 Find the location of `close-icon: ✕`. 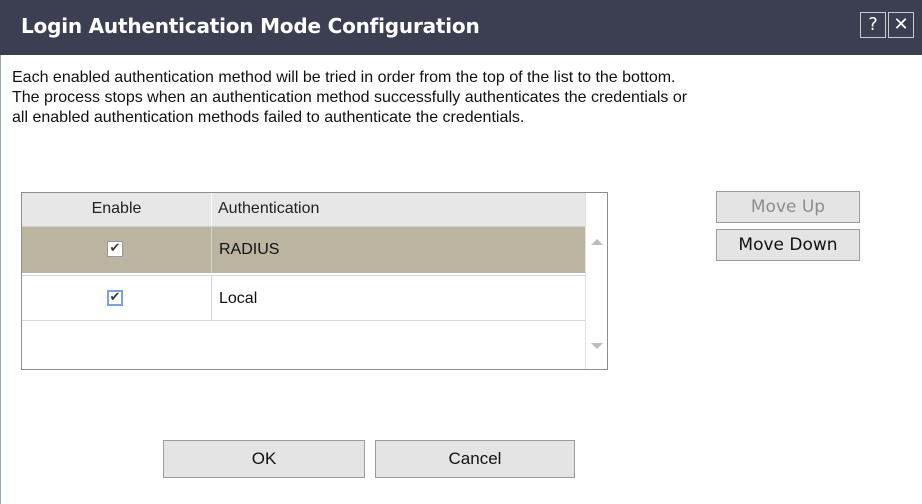

close-icon: ✕ is located at coordinates (901, 25).